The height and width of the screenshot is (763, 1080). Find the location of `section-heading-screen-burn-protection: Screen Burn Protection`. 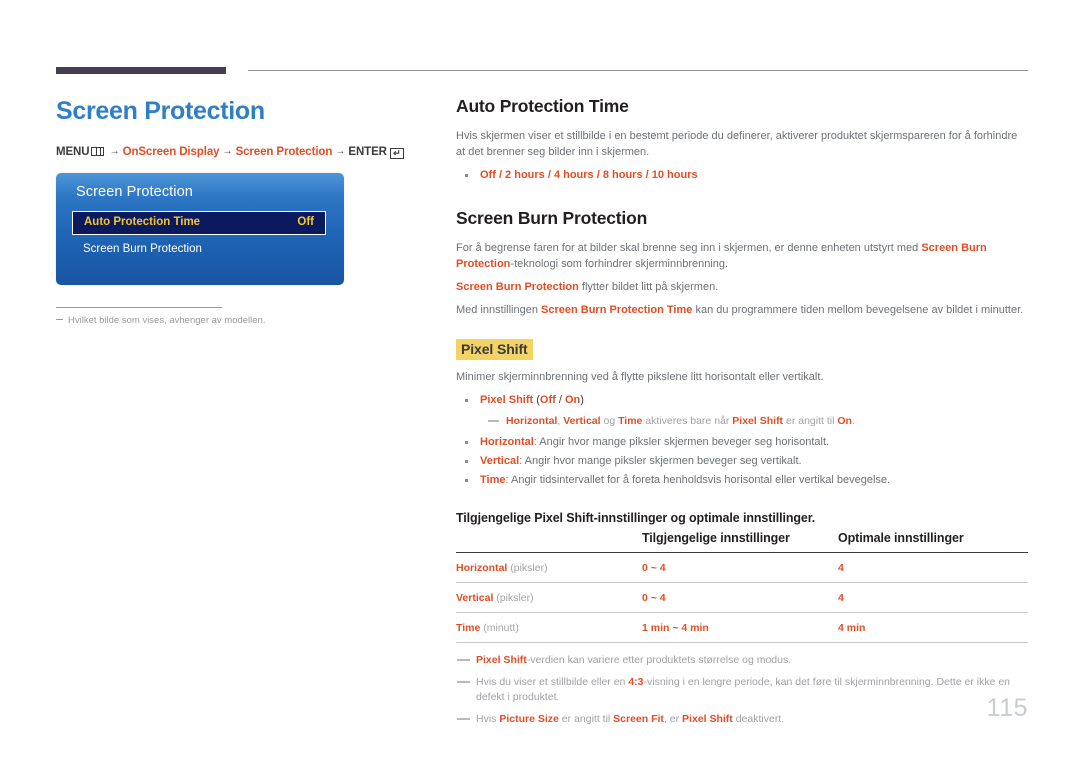

section-heading-screen-burn-protection: Screen Burn Protection is located at coordinates (552, 218).